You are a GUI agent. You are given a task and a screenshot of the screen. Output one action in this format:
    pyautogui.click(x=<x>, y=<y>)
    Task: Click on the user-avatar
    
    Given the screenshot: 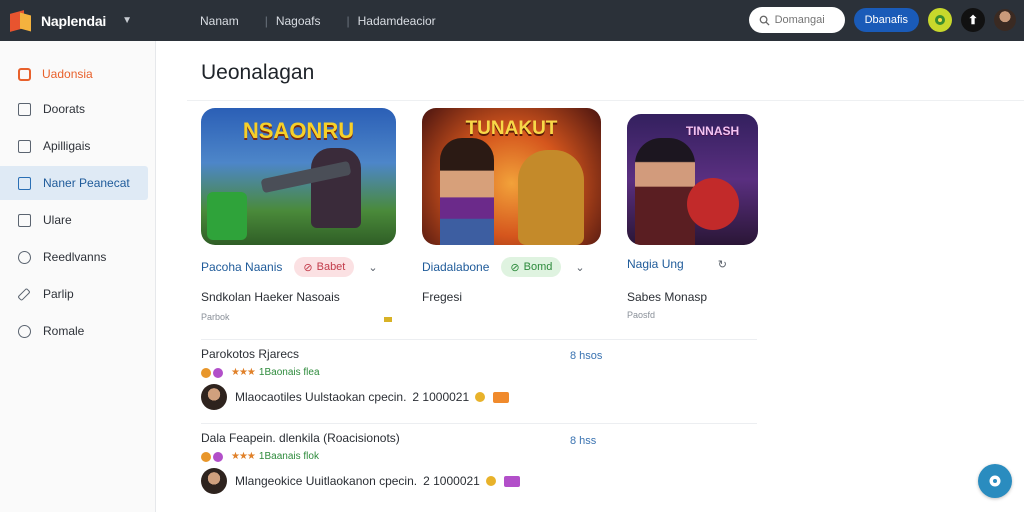 What is the action you would take?
    pyautogui.click(x=1005, y=20)
    